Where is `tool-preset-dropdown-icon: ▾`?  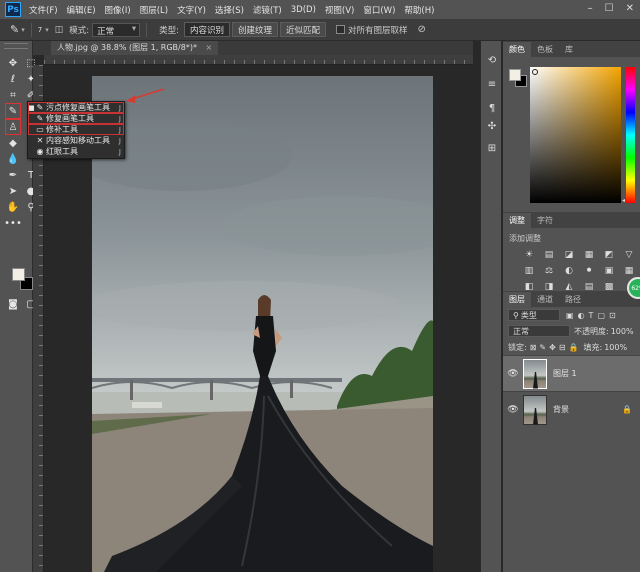
tool-preset-dropdown-icon: ▾ is located at coordinates (23, 30).